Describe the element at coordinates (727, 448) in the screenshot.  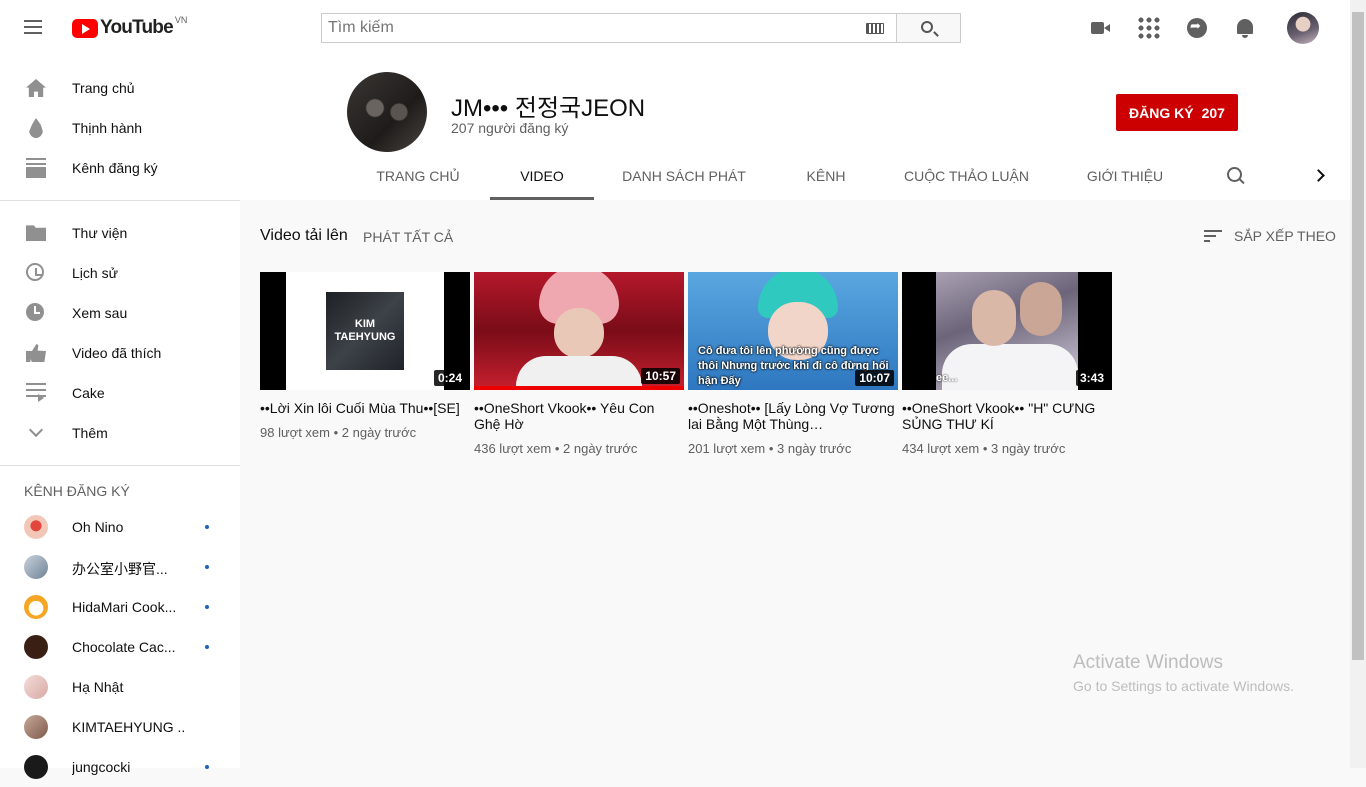
I see `view-count: 201 lượt xem` at that location.